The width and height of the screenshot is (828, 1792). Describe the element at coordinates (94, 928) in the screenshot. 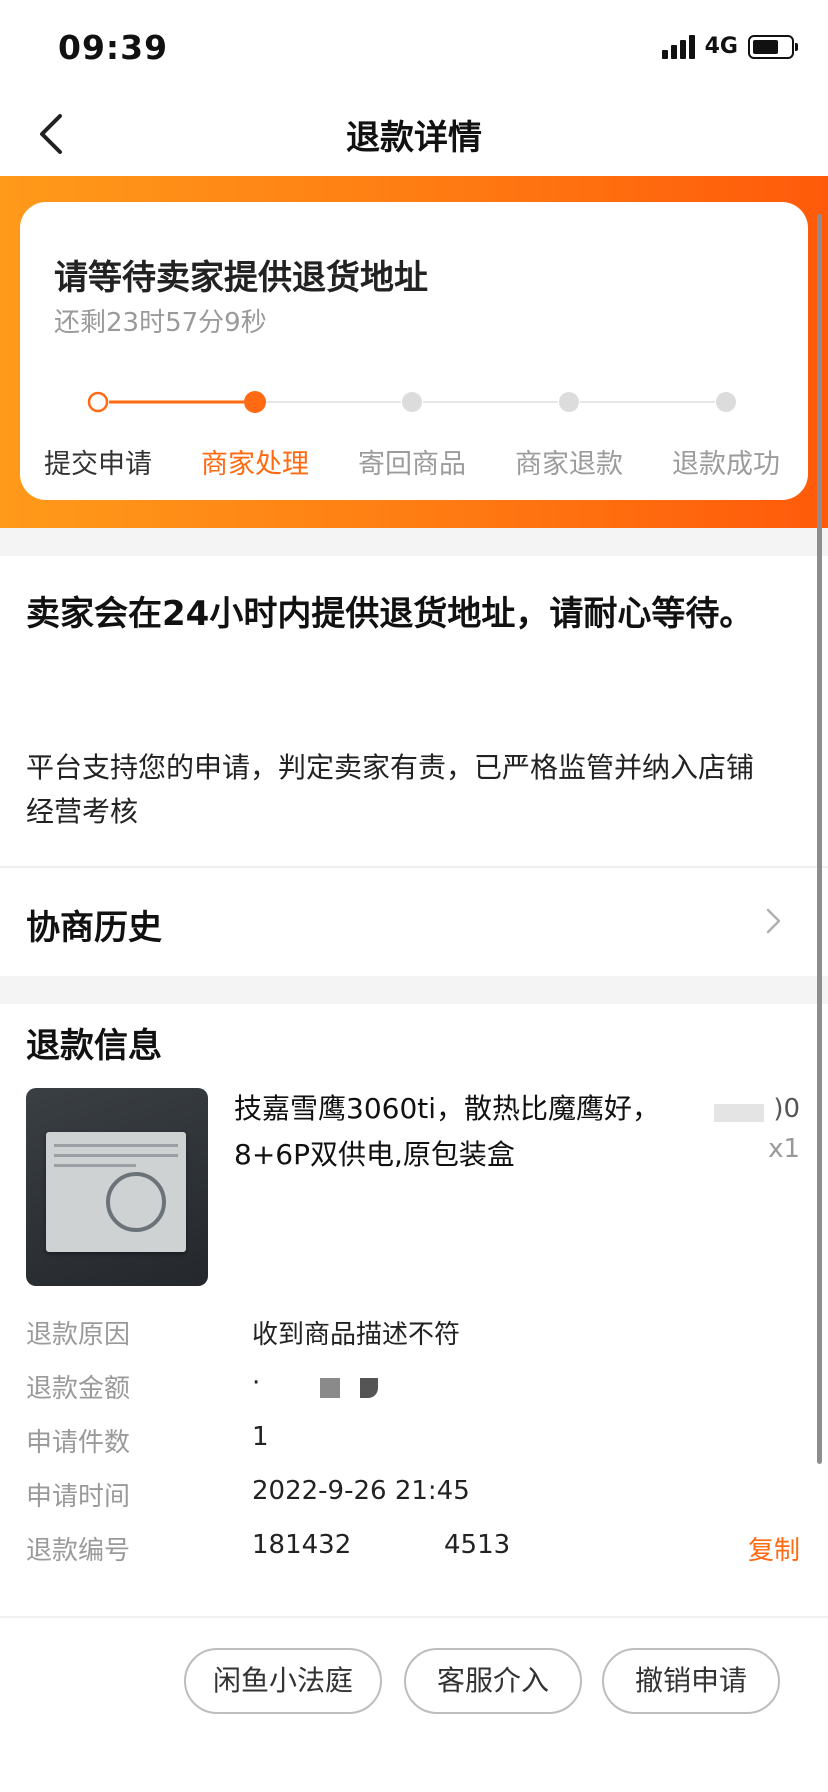

I see `negotiation-history-label: 协商历史` at that location.